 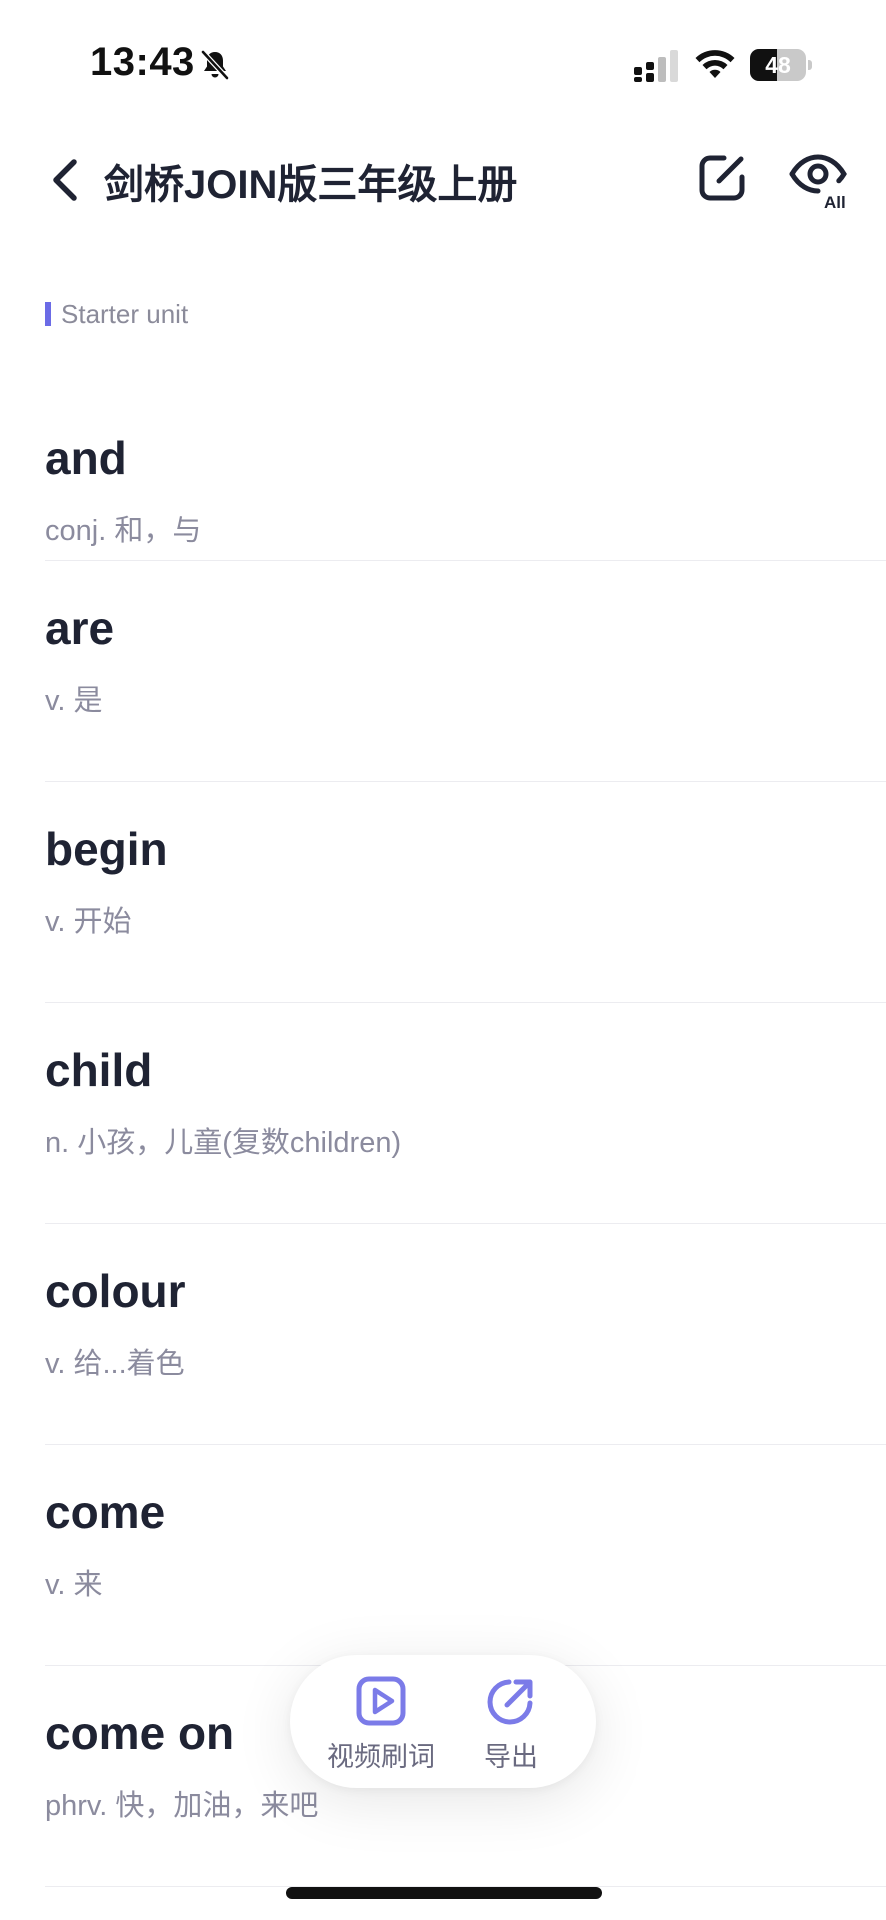 What do you see at coordinates (74, 1585) in the screenshot?
I see `word-definition: v. 来` at bounding box center [74, 1585].